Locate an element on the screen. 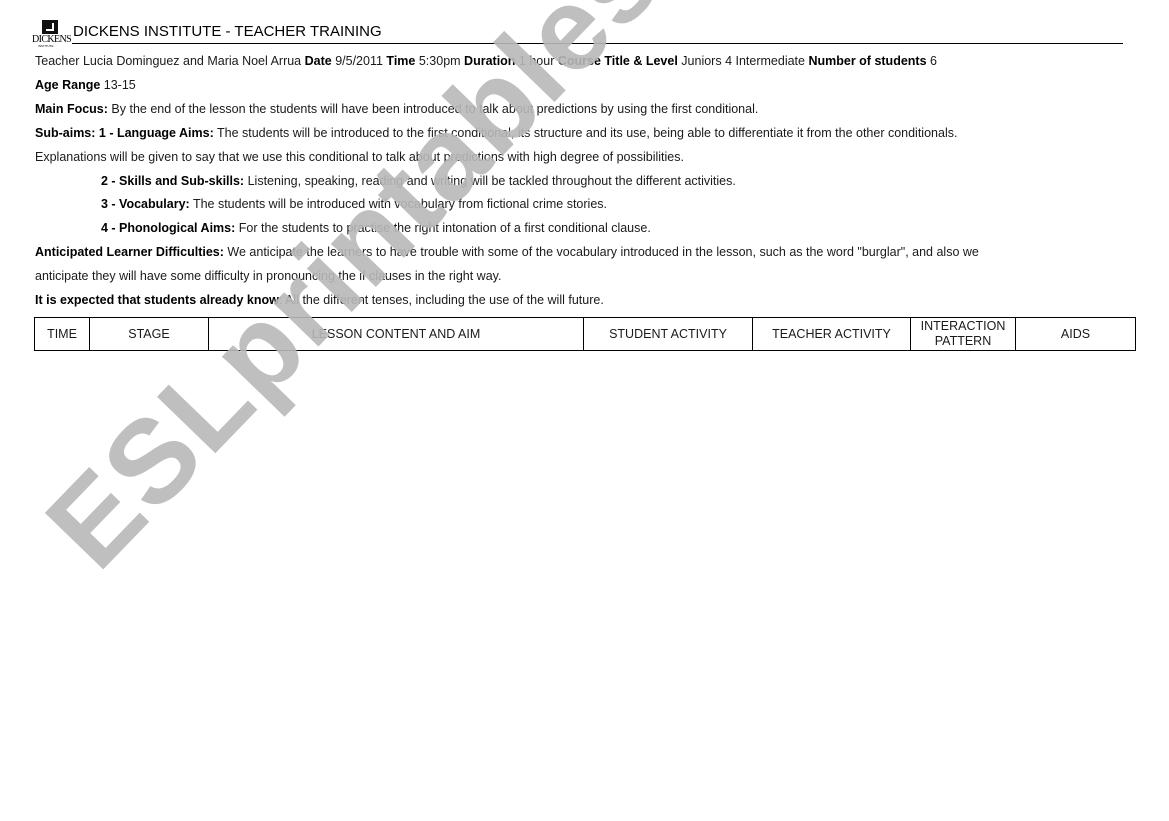 This screenshot has width=1169, height=821. students-label: Number of students is located at coordinates (867, 61).